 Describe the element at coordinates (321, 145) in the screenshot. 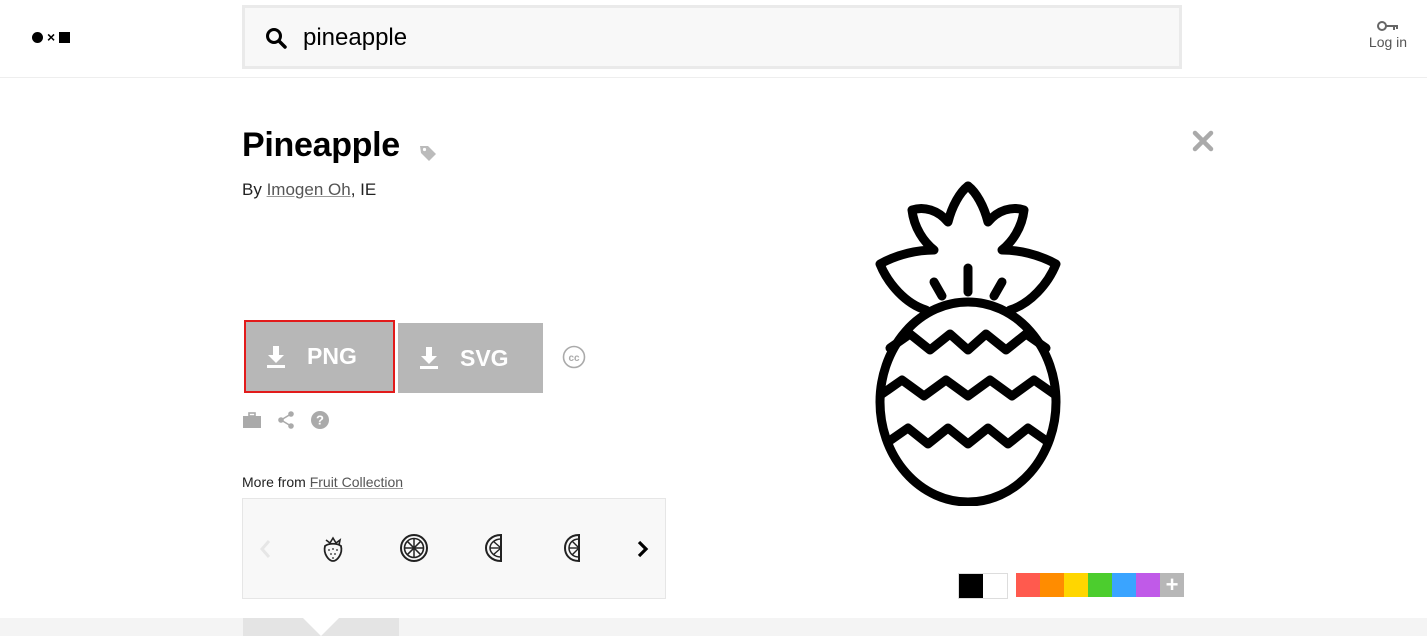

I see `icon-title: Pineapple` at that location.